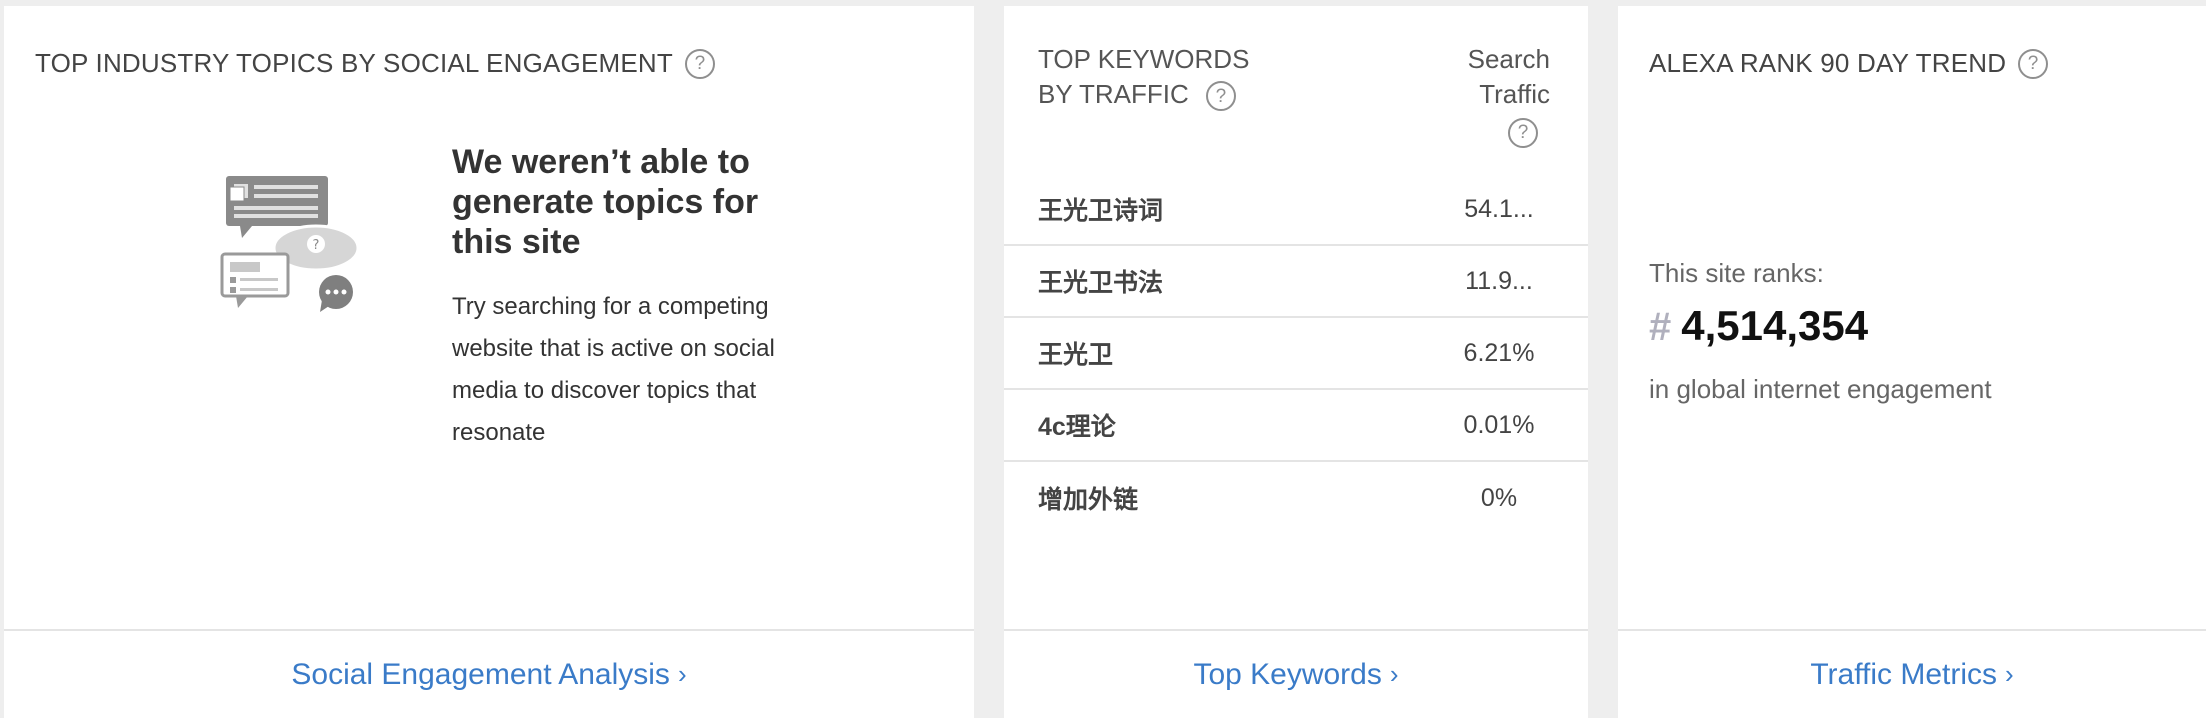  What do you see at coordinates (1828, 63) in the screenshot?
I see `alexa-title-text: ALEXA RANK 90 DAY TREND` at bounding box center [1828, 63].